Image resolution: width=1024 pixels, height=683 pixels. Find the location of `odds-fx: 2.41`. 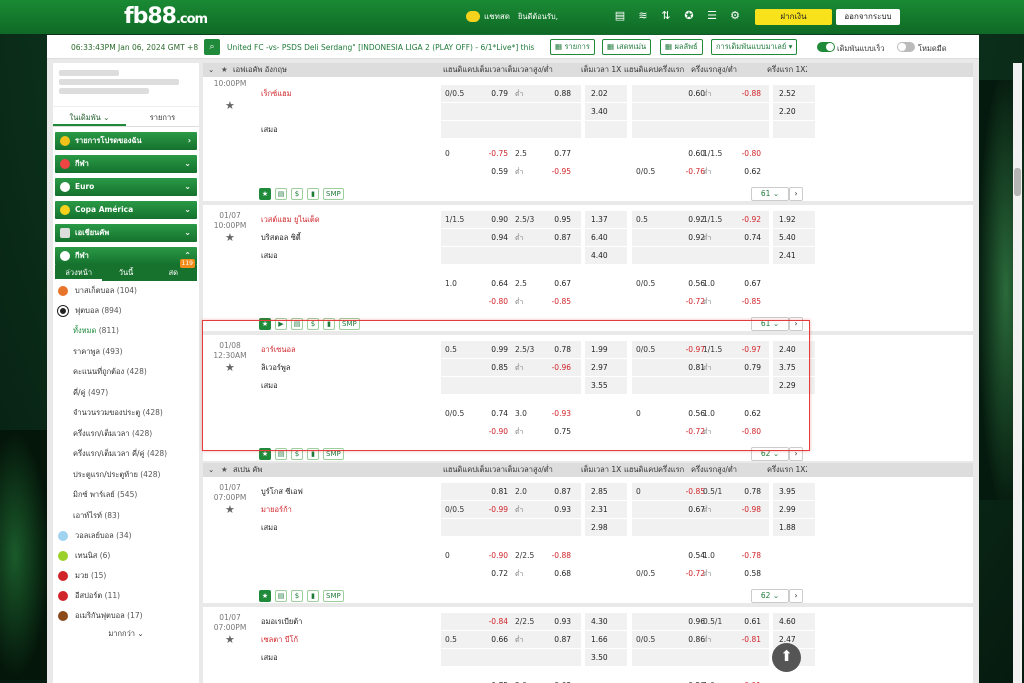

odds-fx: 2.41 is located at coordinates (787, 256).